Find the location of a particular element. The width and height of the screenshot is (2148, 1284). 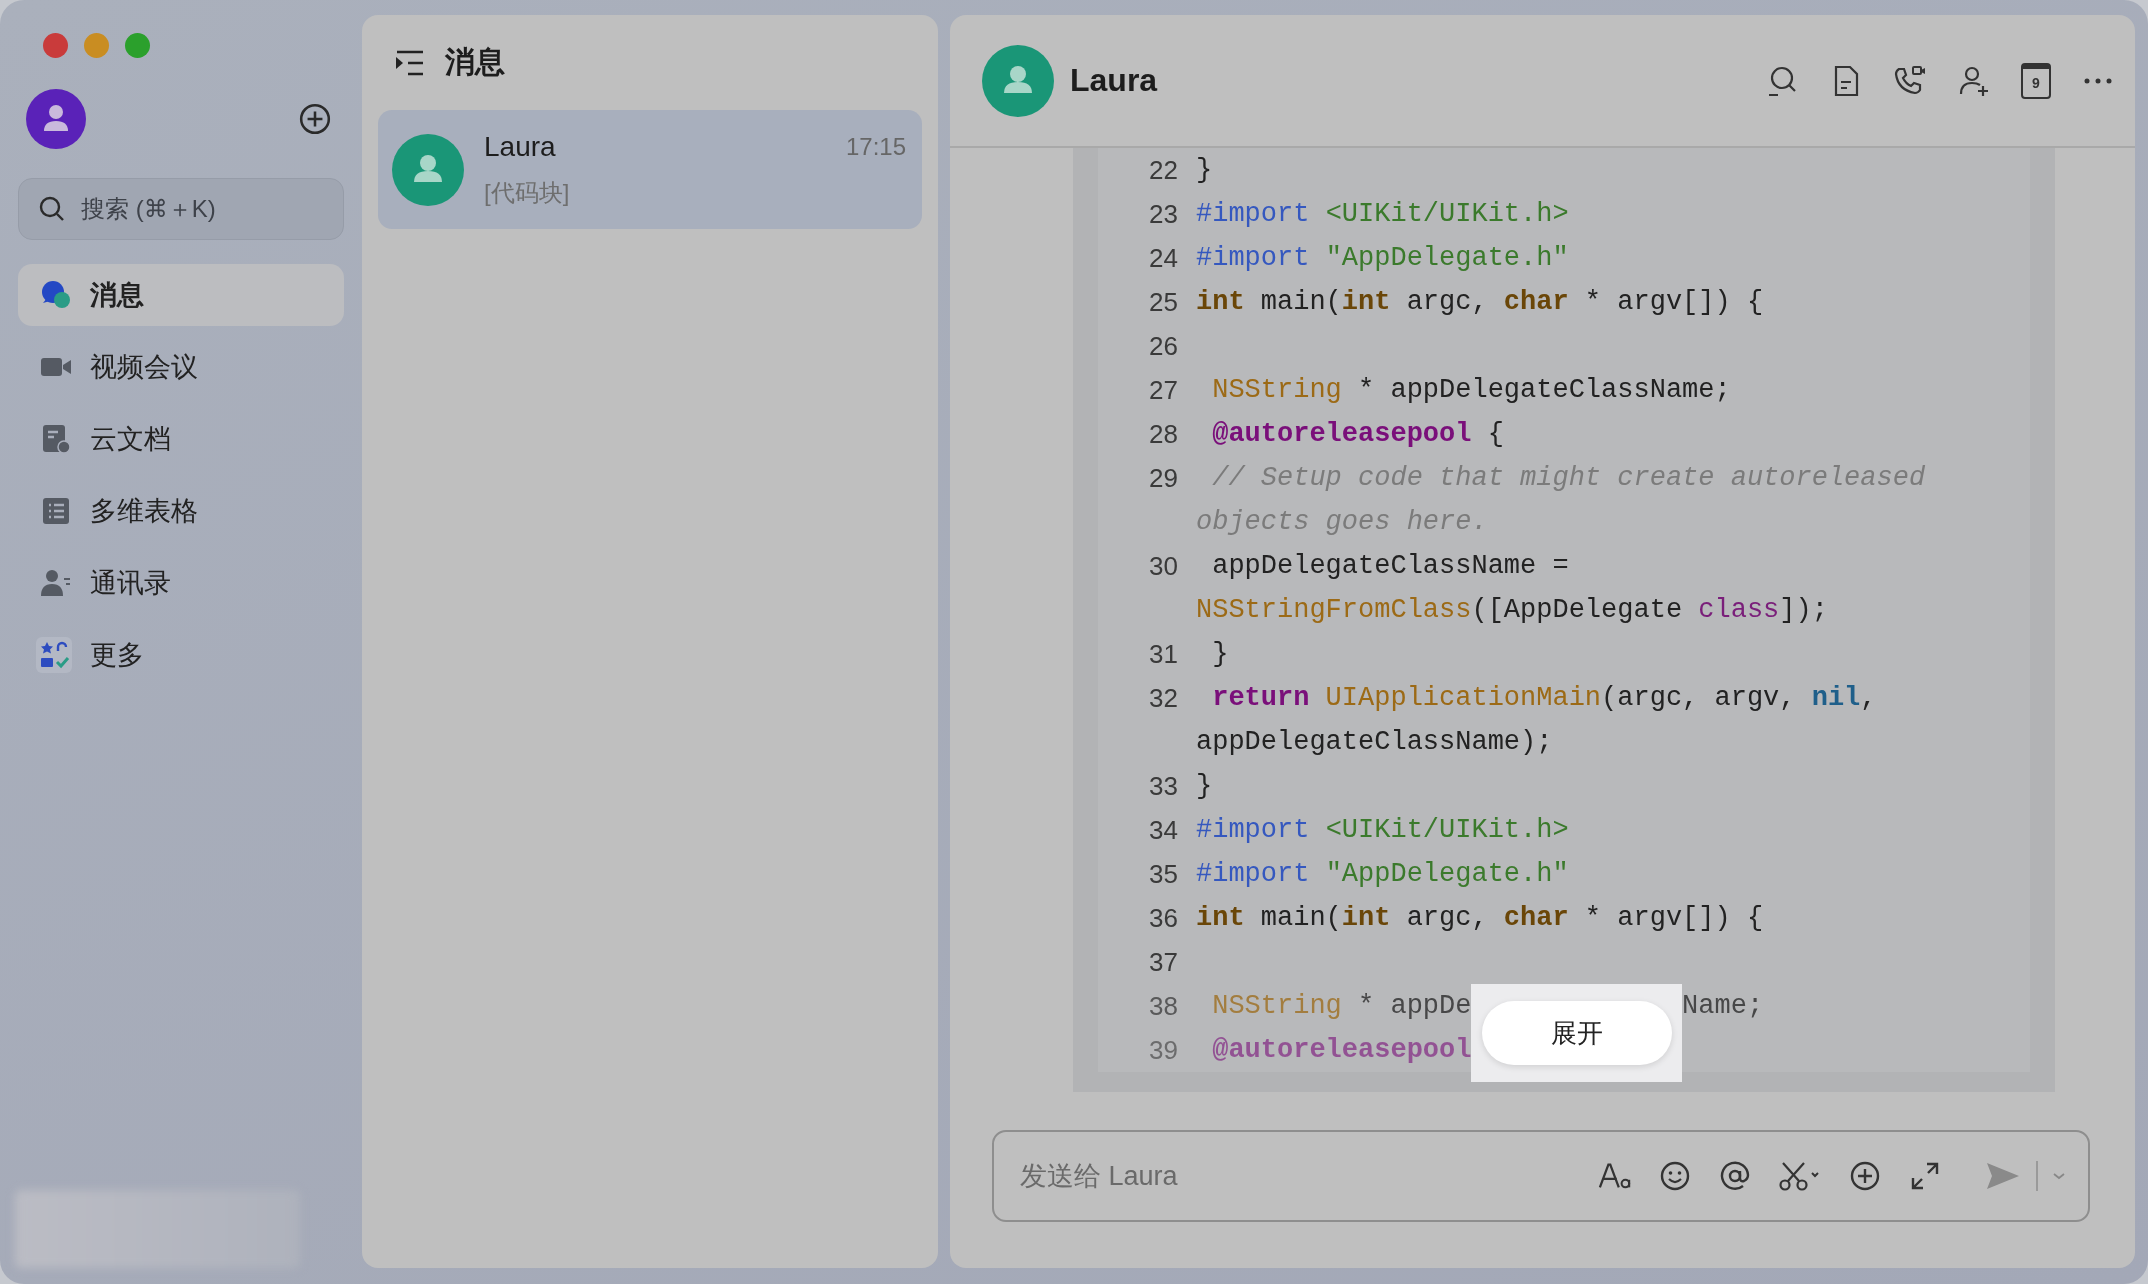

line-number: 30 is located at coordinates (1163, 566).